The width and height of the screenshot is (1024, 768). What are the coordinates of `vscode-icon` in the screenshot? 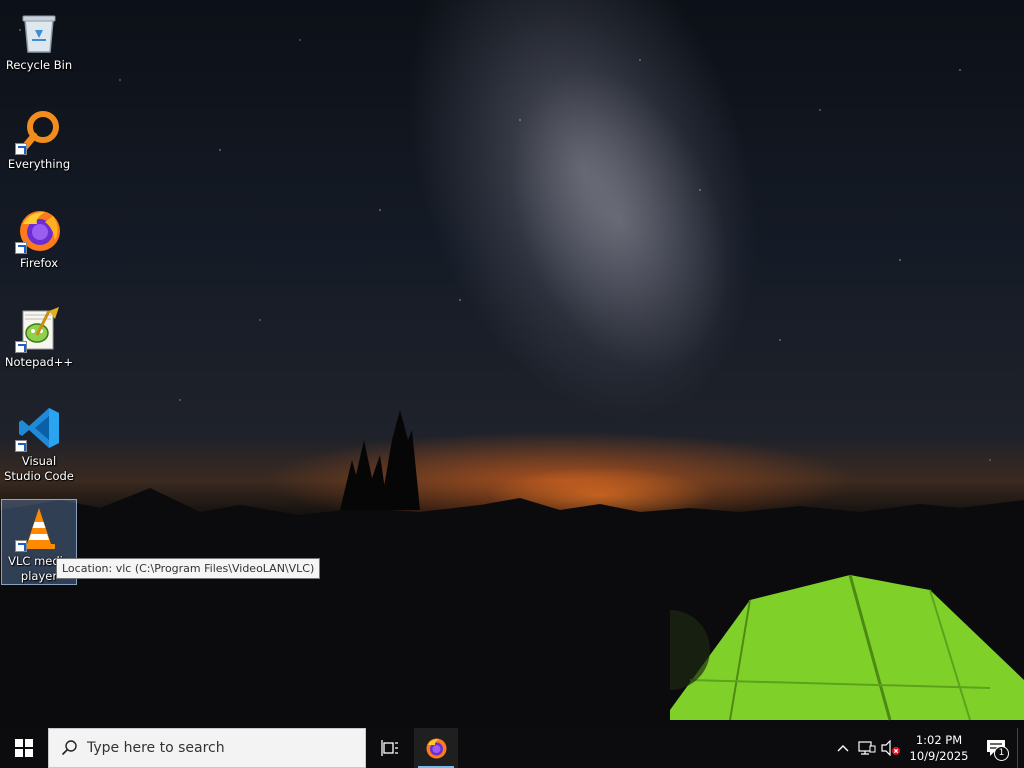 It's located at (39, 428).